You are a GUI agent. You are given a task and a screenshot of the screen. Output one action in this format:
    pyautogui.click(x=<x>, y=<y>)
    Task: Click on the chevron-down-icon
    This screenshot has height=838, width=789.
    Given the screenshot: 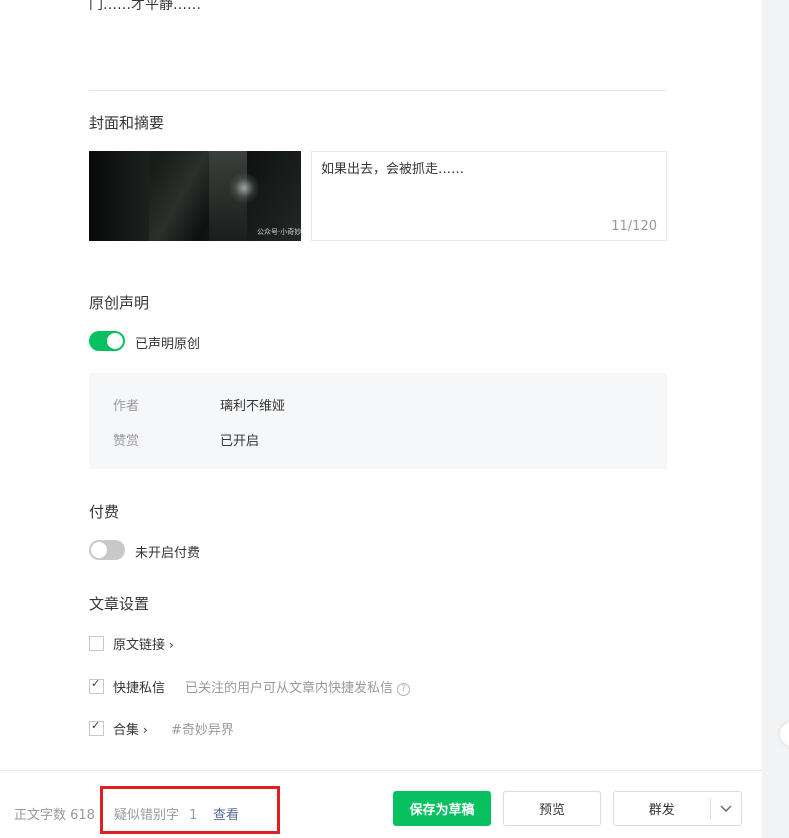 What is the action you would take?
    pyautogui.click(x=725, y=809)
    